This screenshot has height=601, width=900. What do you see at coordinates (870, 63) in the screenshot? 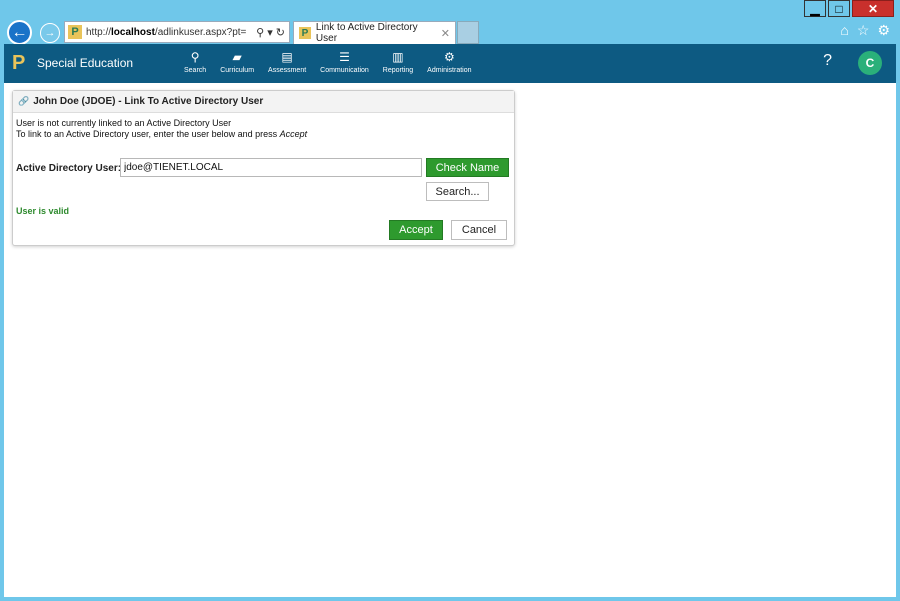
I see `avatar: C` at bounding box center [870, 63].